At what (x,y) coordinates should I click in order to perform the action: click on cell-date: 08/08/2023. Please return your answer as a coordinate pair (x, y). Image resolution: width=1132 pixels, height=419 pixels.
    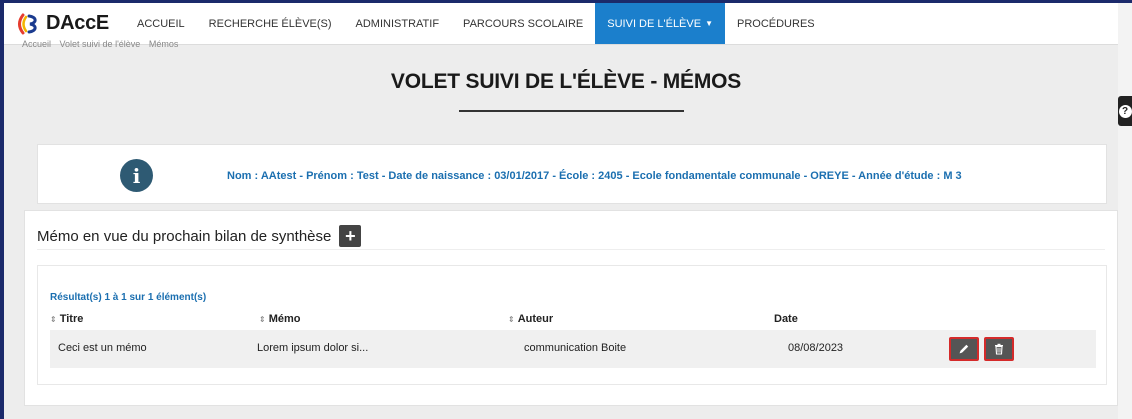
    Looking at the image, I should click on (816, 348).